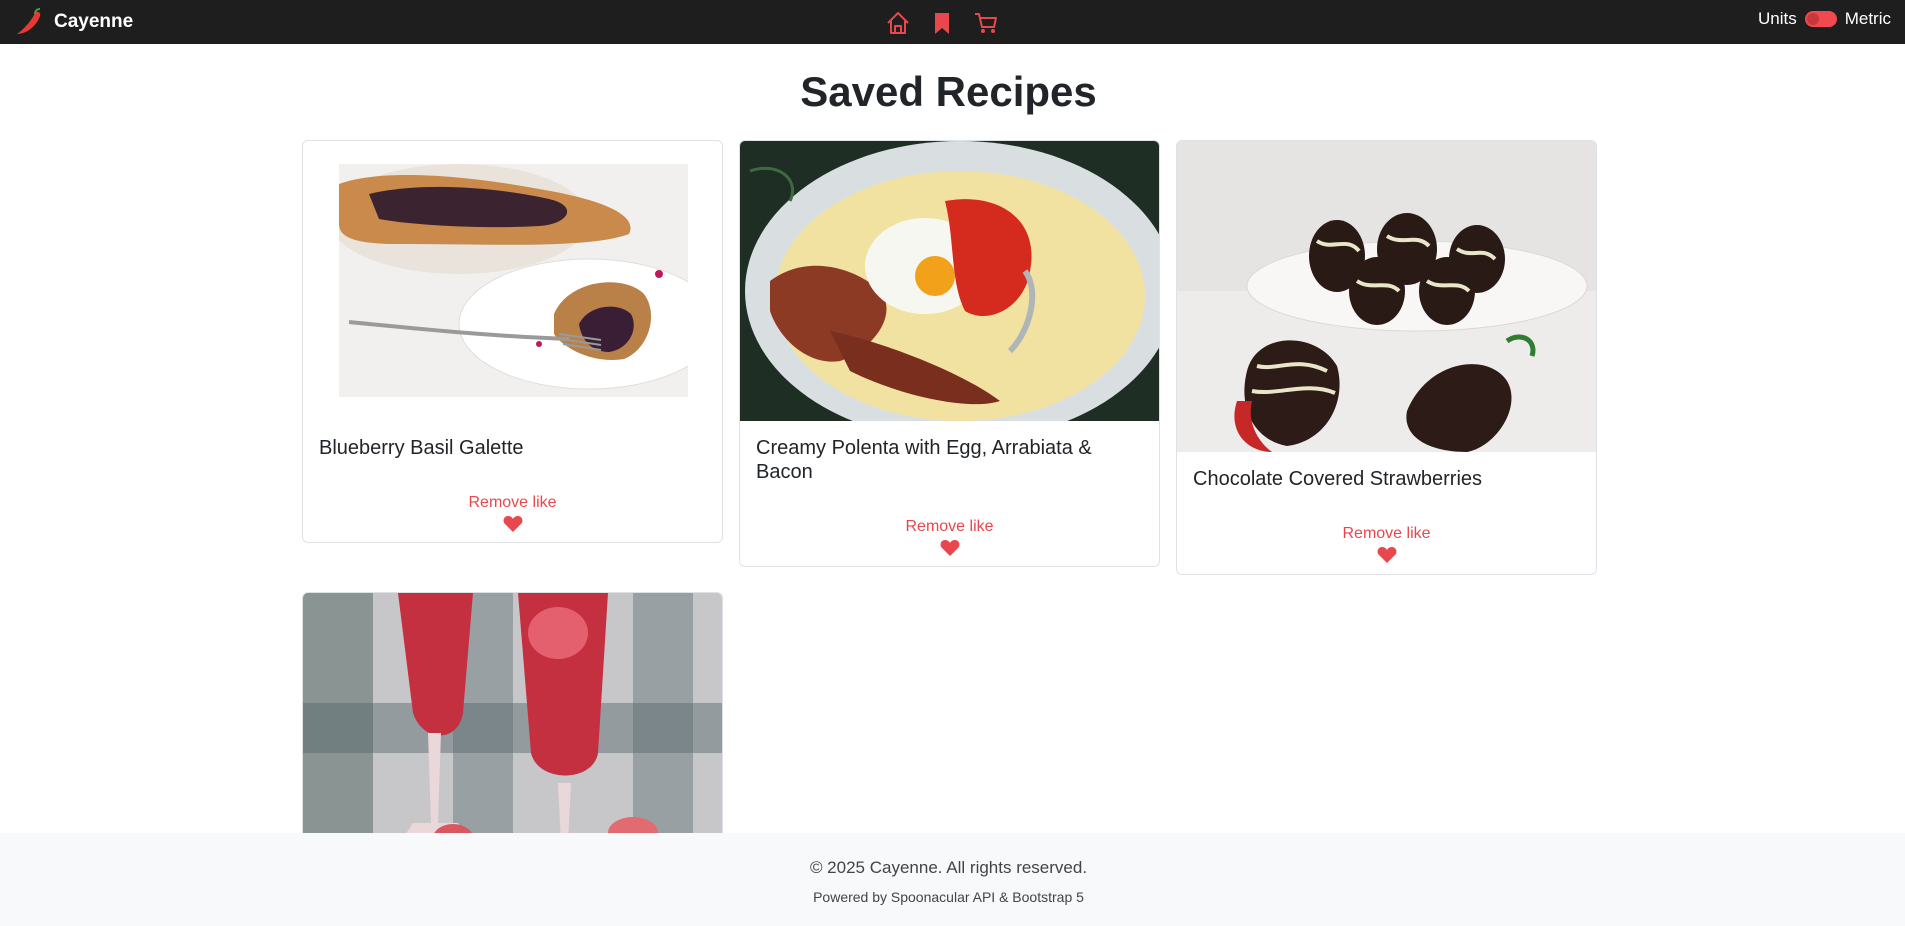  I want to click on units-label: Units, so click(1777, 18).